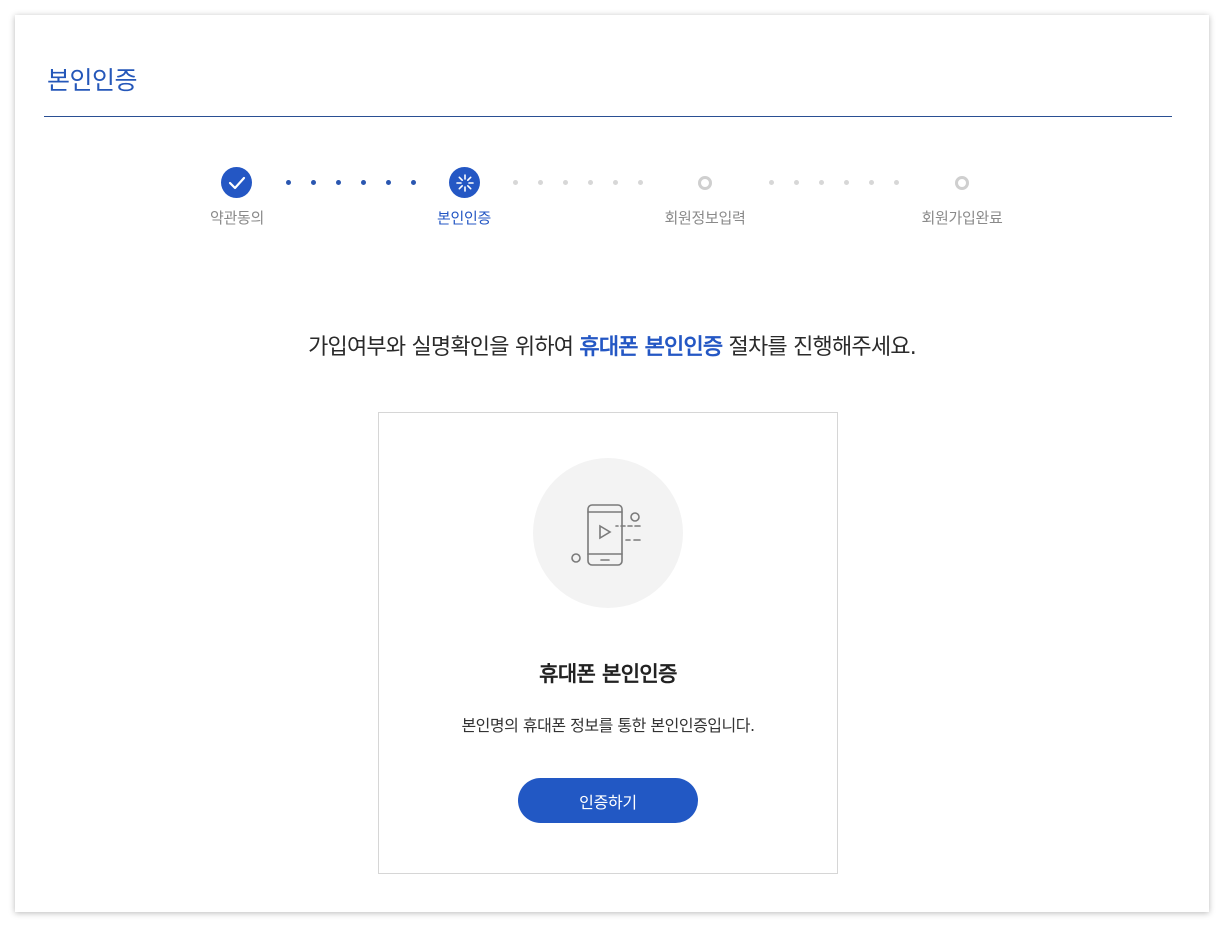  I want to click on icon-badge, so click(608, 533).